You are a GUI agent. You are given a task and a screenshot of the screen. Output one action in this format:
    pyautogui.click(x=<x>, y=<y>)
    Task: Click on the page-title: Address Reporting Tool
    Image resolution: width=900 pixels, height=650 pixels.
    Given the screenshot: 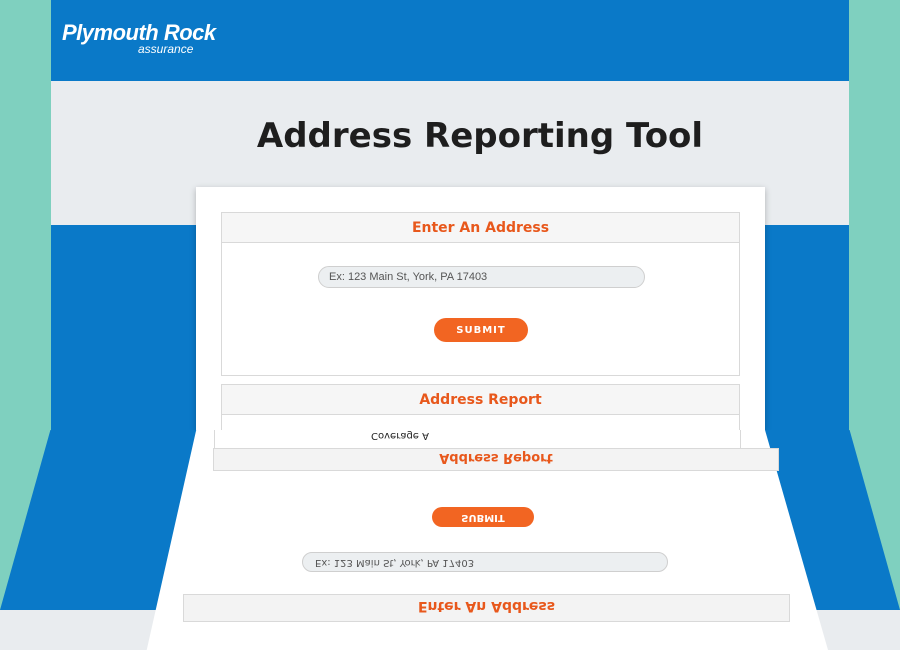 What is the action you would take?
    pyautogui.click(x=480, y=136)
    